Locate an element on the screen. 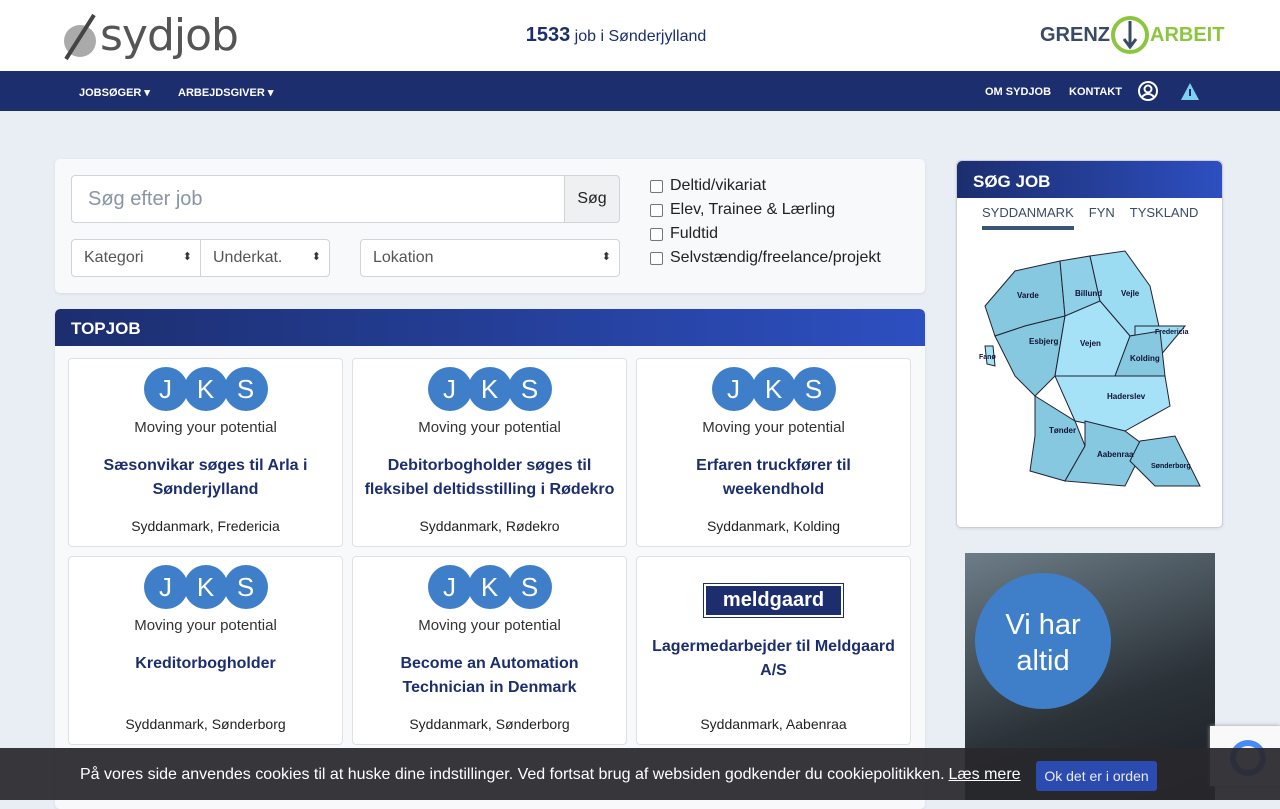  search-button: Søg is located at coordinates (592, 199).